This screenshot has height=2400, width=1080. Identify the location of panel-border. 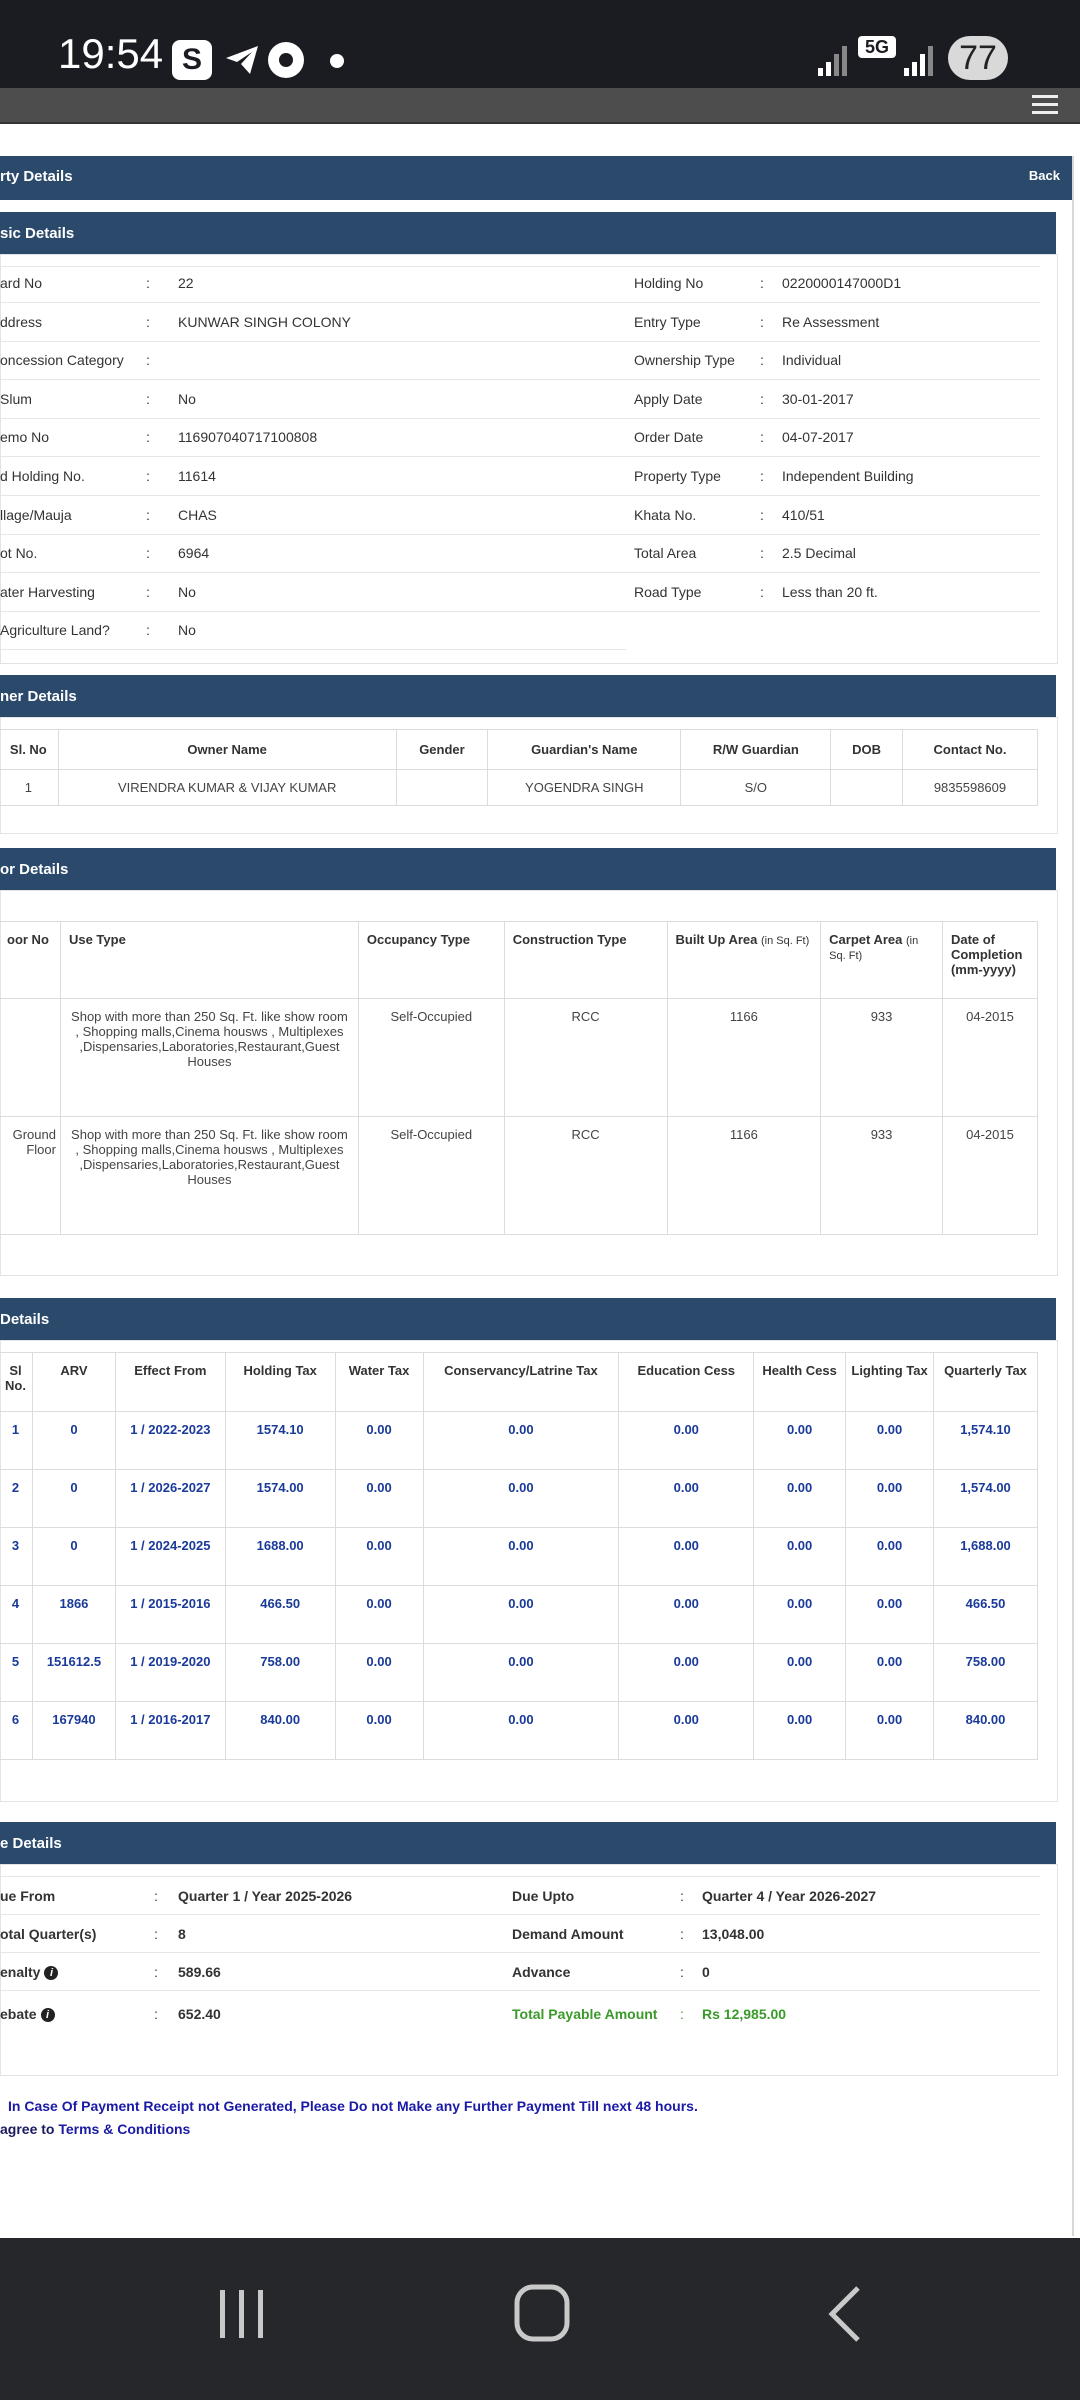
(1073, 1196).